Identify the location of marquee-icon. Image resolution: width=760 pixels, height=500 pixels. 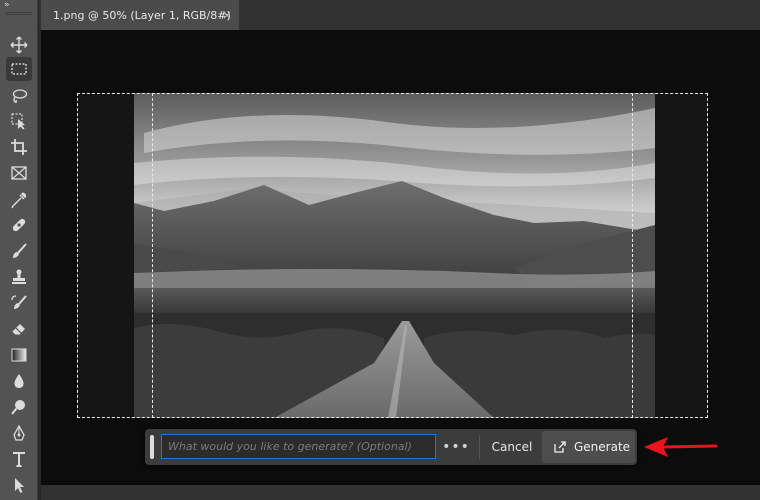
(19, 69).